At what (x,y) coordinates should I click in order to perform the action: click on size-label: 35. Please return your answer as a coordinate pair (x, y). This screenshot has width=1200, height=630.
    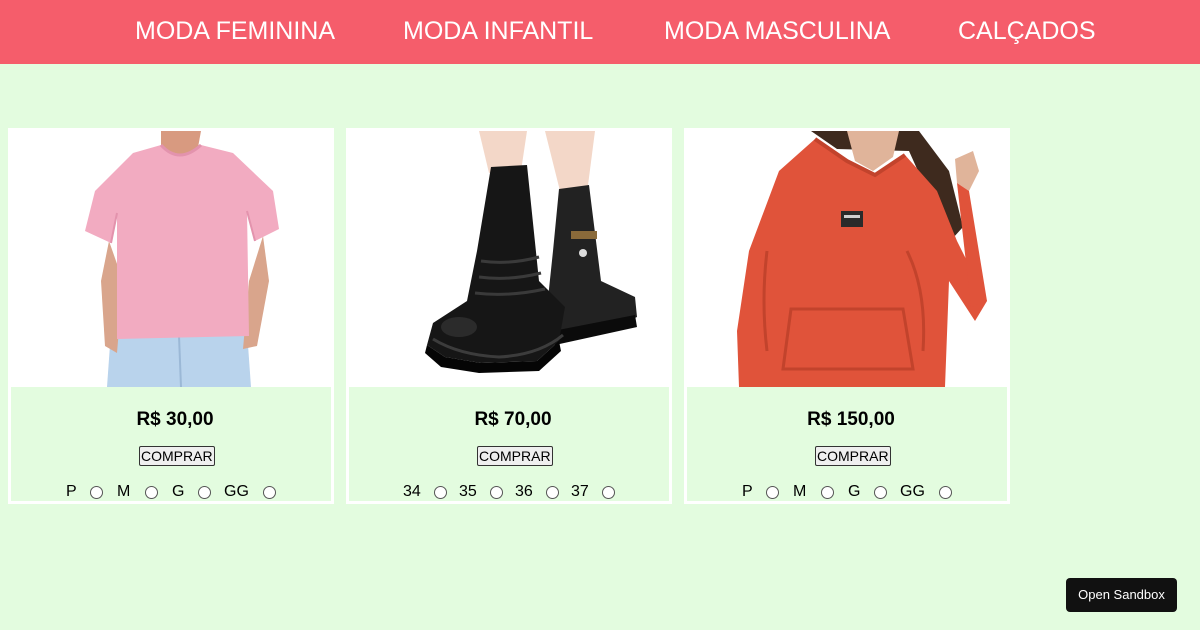
    Looking at the image, I should click on (468, 491).